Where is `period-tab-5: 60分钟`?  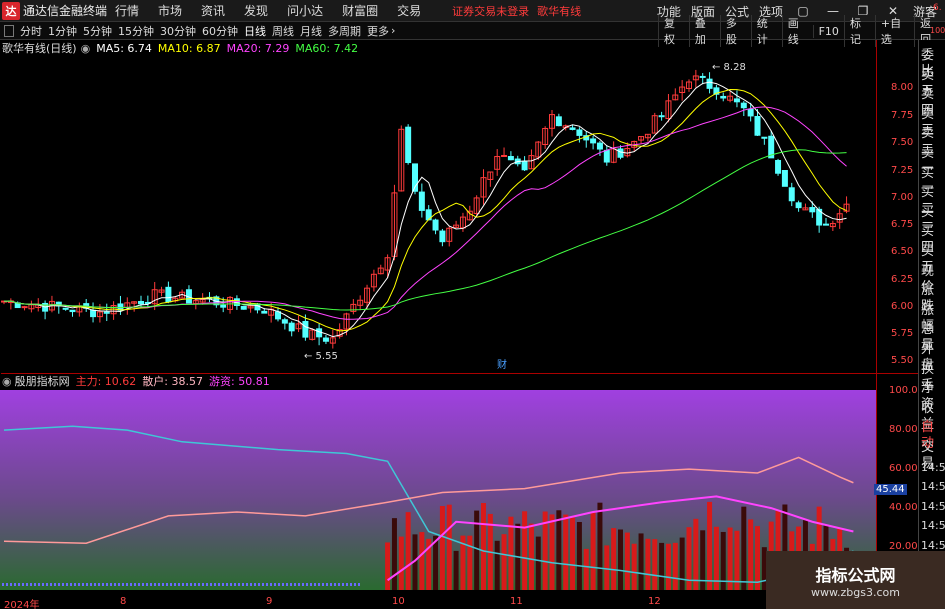
period-tab-5: 60分钟 is located at coordinates (220, 31).